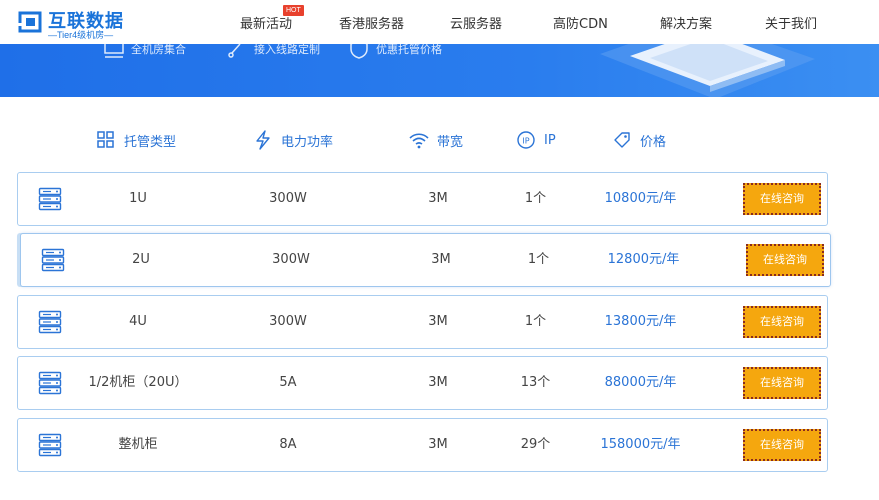 The image size is (879, 500). I want to click on ip-icon: IP, so click(526, 140).